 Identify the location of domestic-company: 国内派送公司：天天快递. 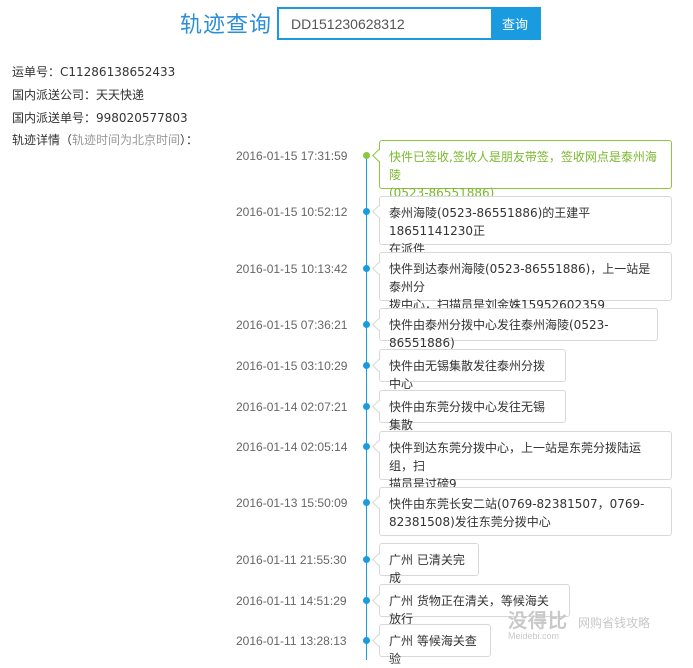
(78, 94).